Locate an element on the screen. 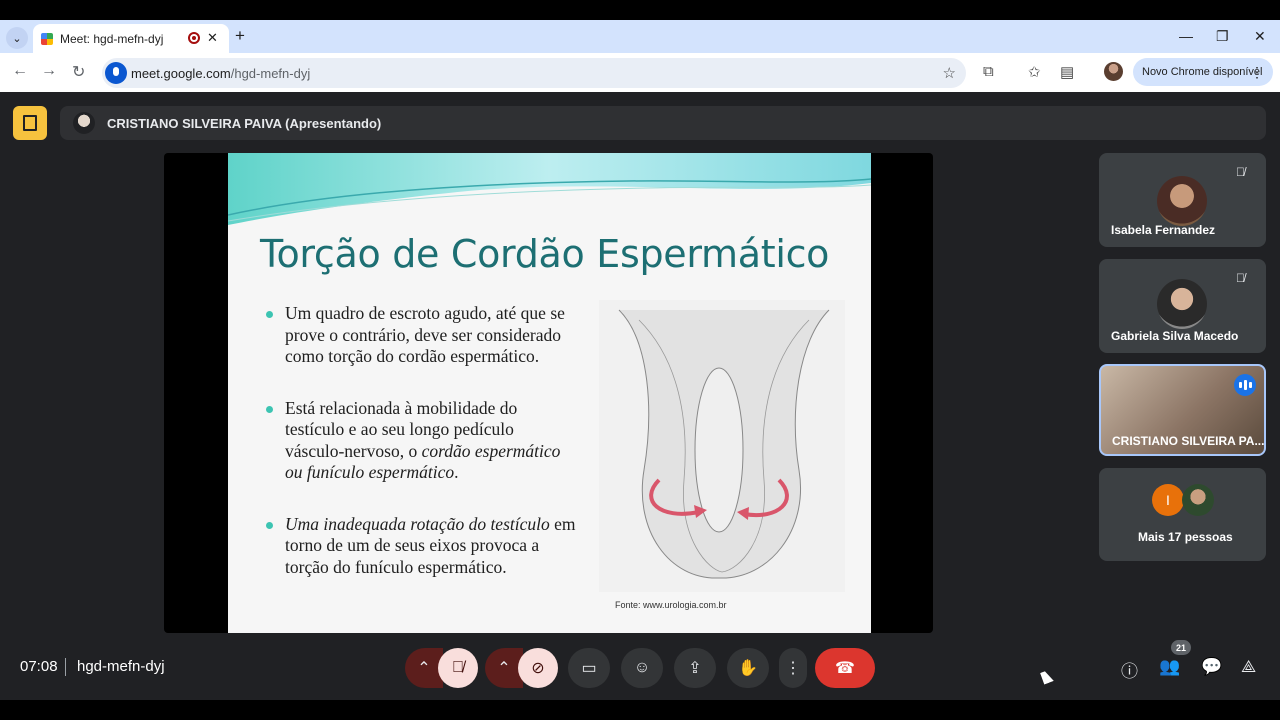  reactions-button: ☺ is located at coordinates (642, 668).